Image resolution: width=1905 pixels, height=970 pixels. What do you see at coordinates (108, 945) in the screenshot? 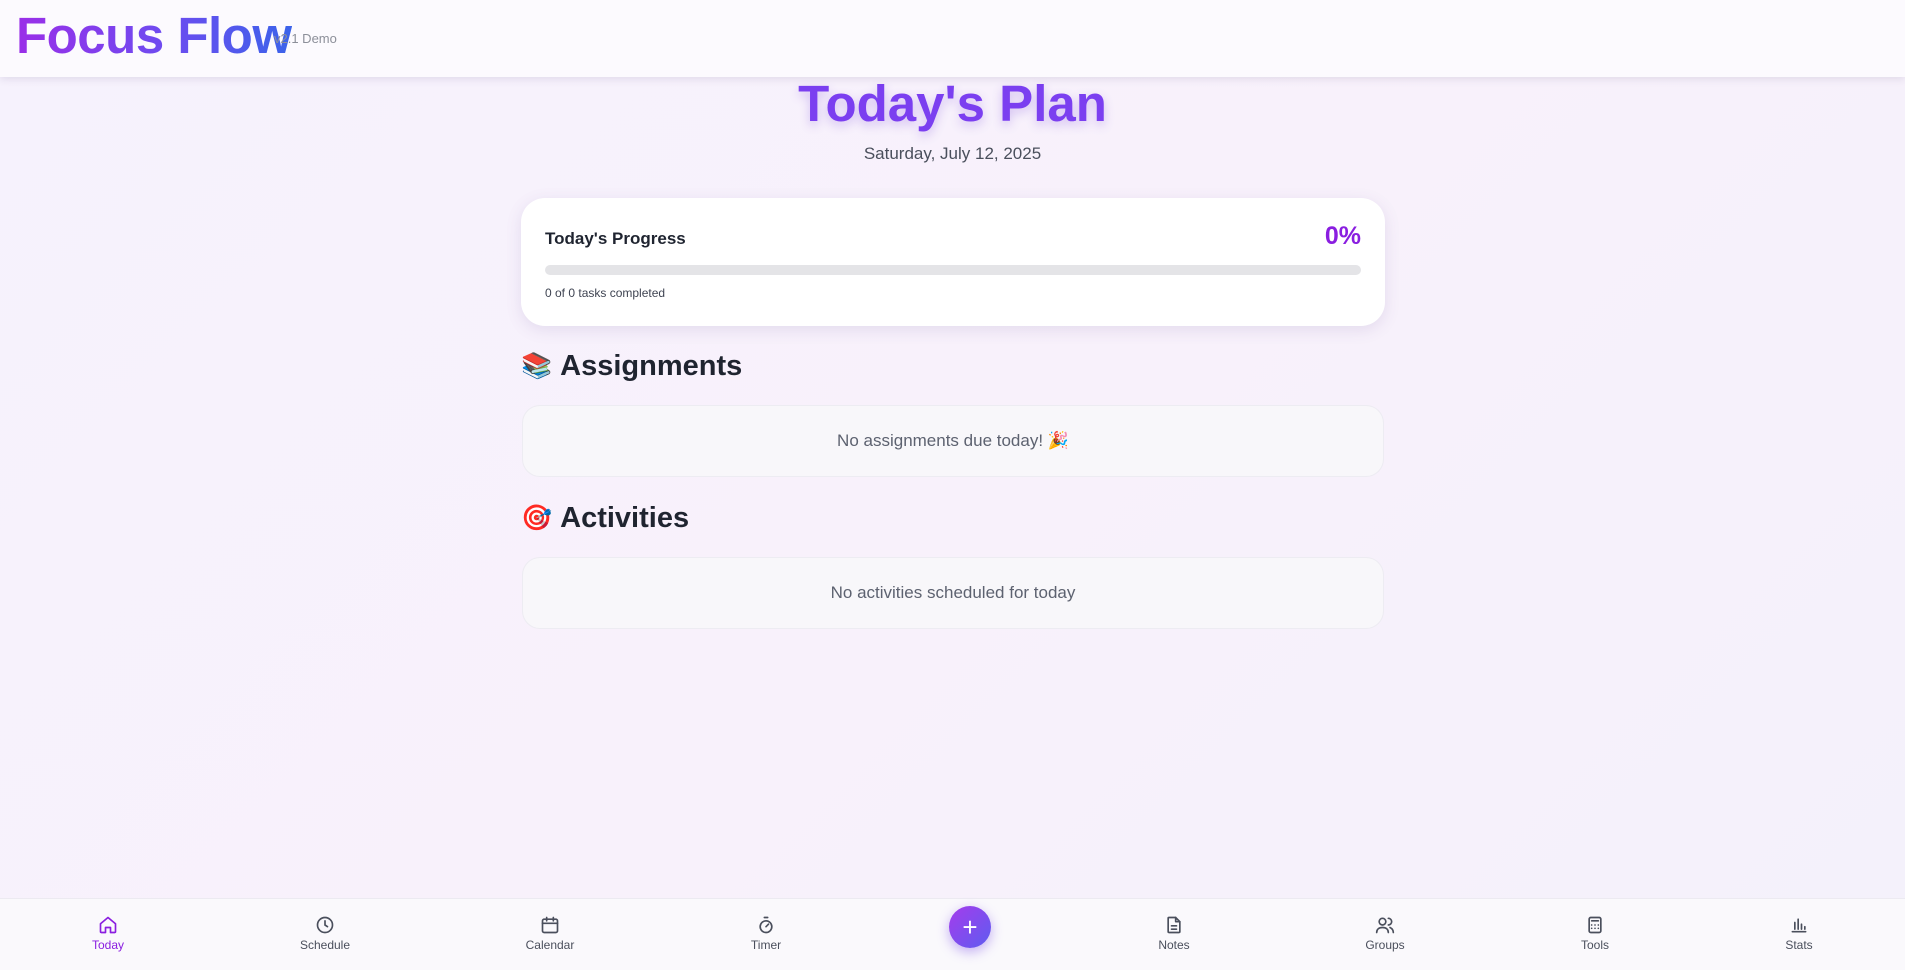
I see `nav-today-label: Today` at bounding box center [108, 945].